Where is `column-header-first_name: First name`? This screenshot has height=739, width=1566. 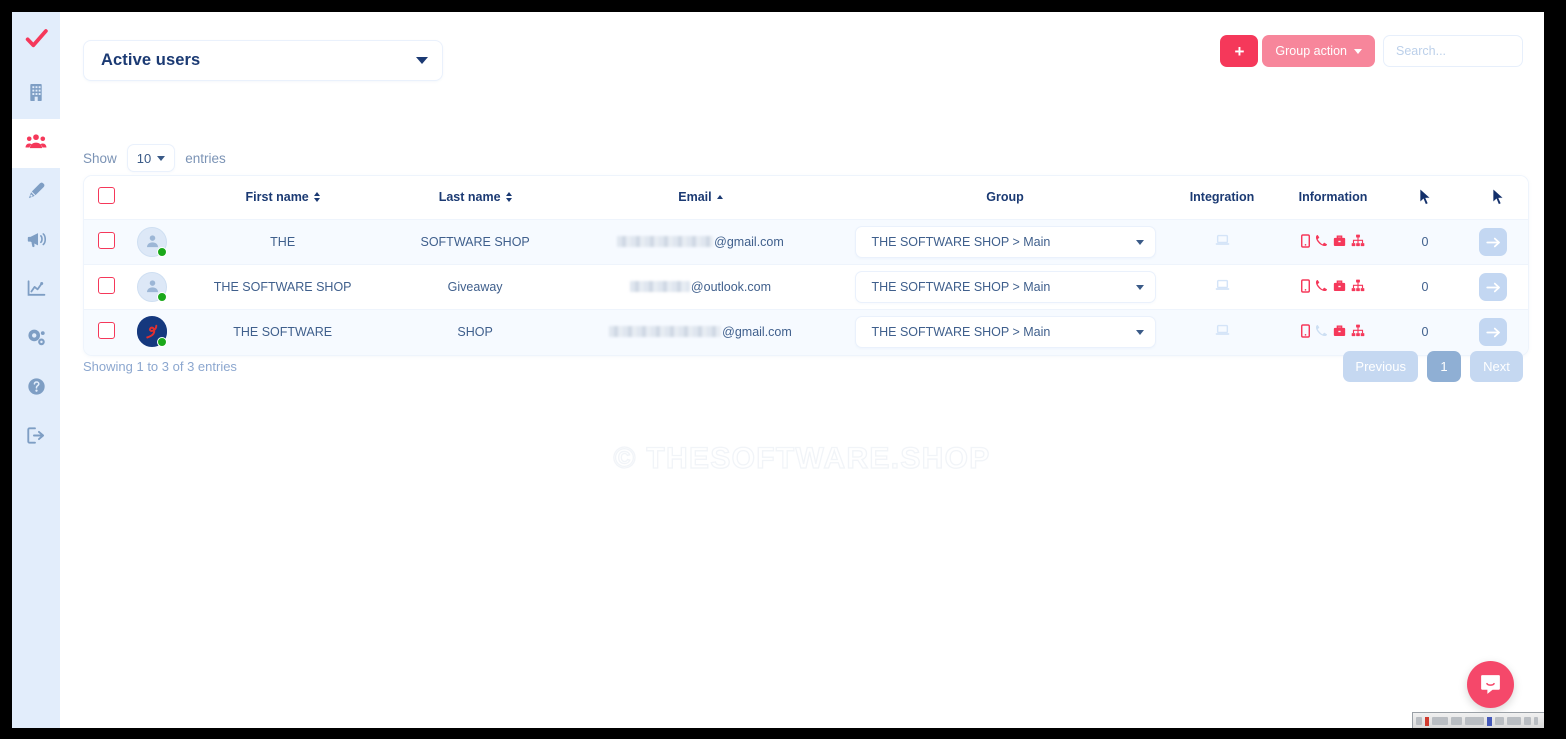
column-header-first_name: First name is located at coordinates (283, 198).